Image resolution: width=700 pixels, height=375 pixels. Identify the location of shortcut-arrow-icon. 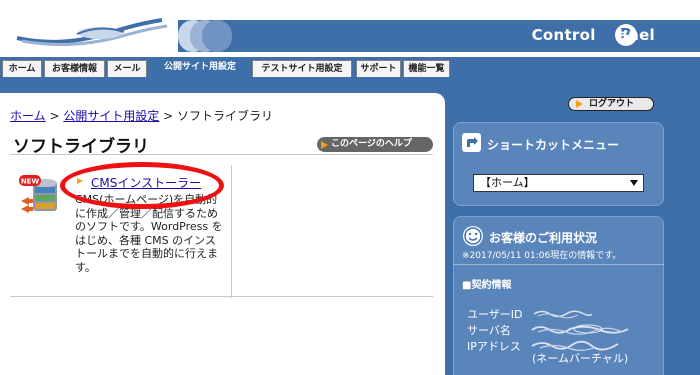
(471, 142).